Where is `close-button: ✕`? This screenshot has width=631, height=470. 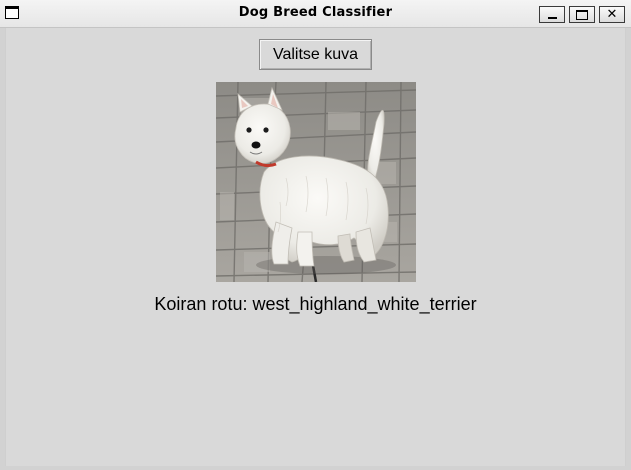 close-button: ✕ is located at coordinates (612, 14).